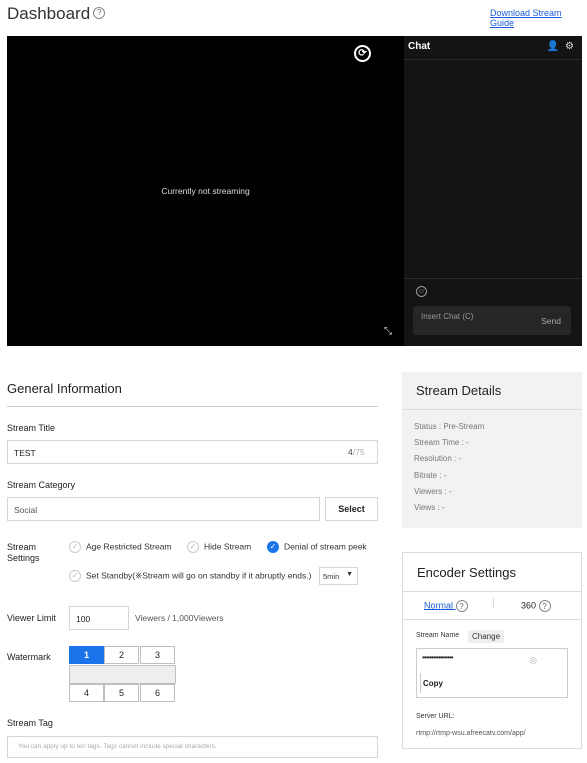 The image size is (587, 763). I want to click on encoder-settings-title: Encoder Settings, so click(467, 572).